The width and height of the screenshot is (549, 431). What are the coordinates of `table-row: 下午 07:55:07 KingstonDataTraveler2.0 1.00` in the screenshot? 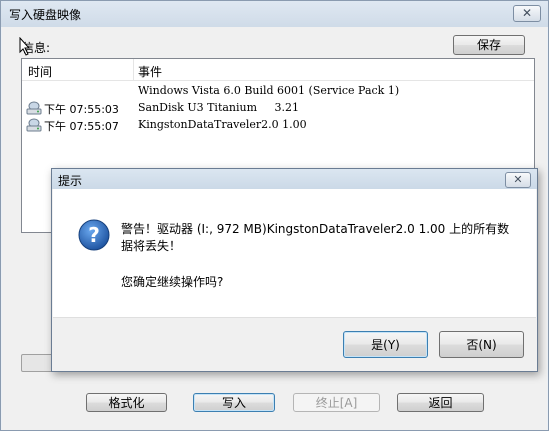 It's located at (278, 125).